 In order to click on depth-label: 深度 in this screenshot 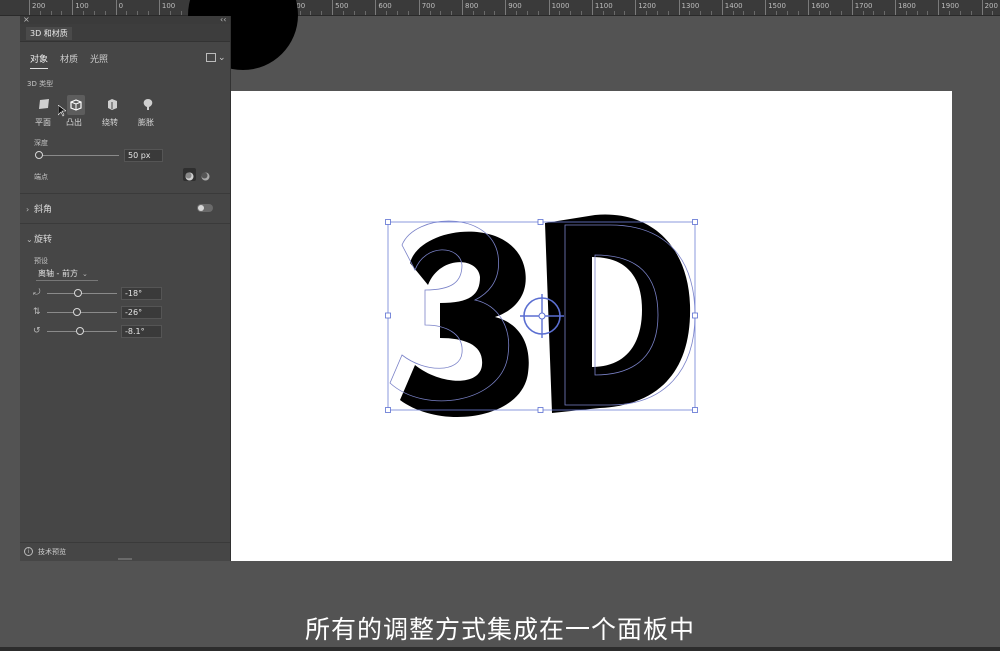, I will do `click(41, 143)`.